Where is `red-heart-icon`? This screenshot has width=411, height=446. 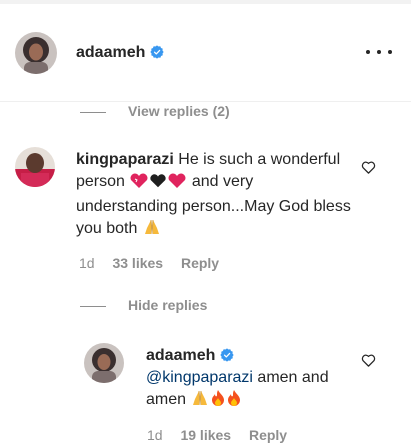
red-heart-icon is located at coordinates (177, 184).